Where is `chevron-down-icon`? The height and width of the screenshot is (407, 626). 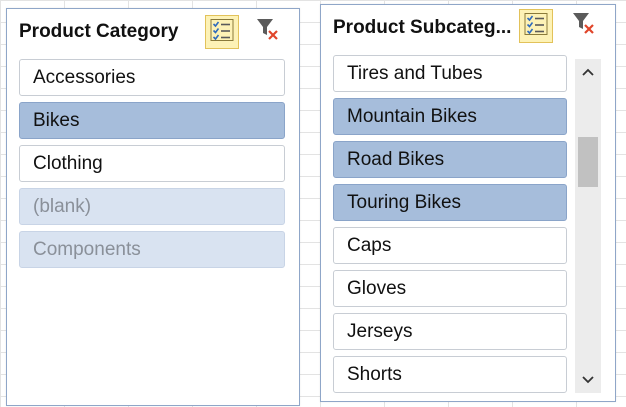 chevron-down-icon is located at coordinates (588, 380).